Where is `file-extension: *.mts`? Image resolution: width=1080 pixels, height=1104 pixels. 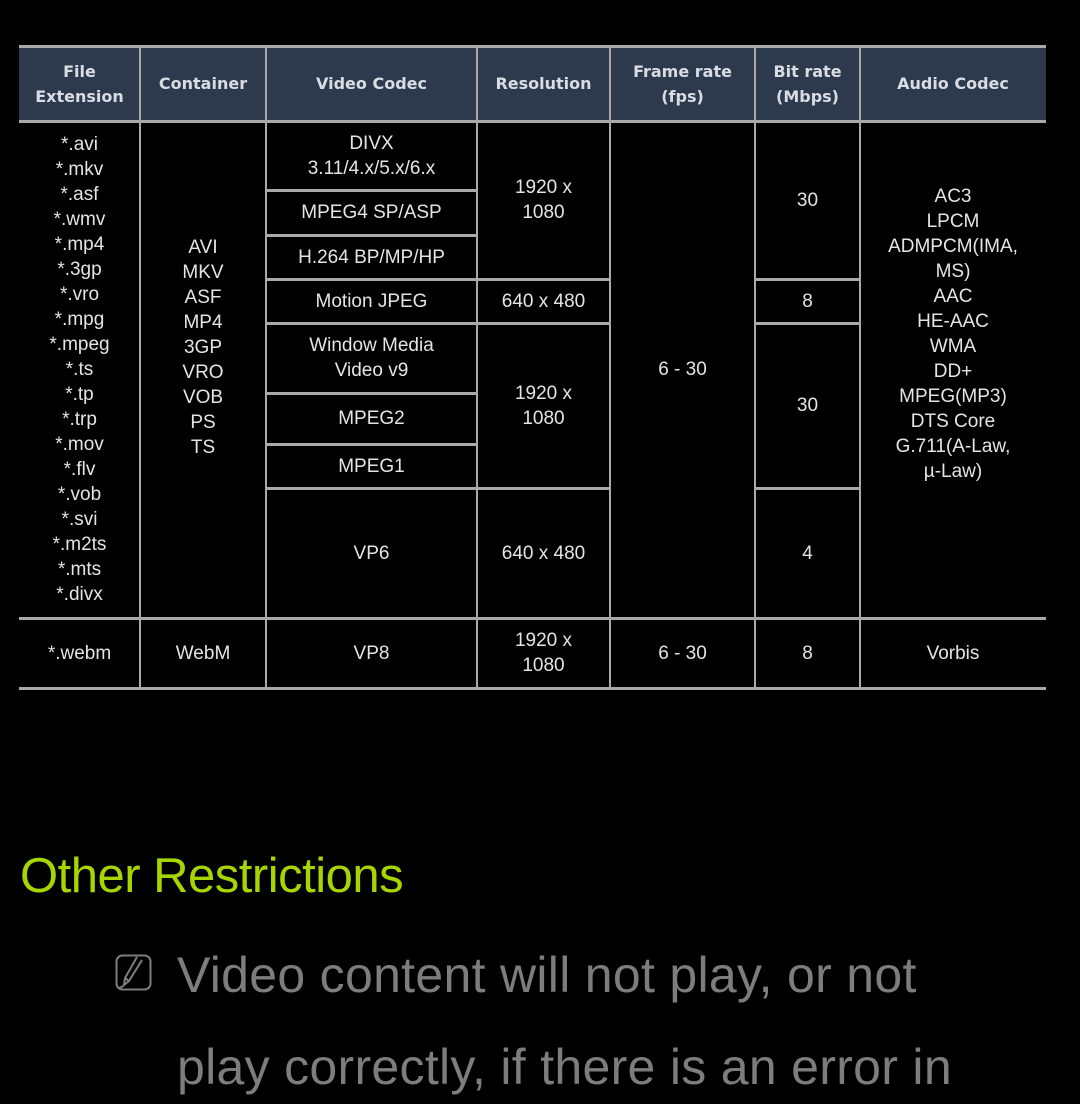
file-extension: *.mts is located at coordinates (79, 569).